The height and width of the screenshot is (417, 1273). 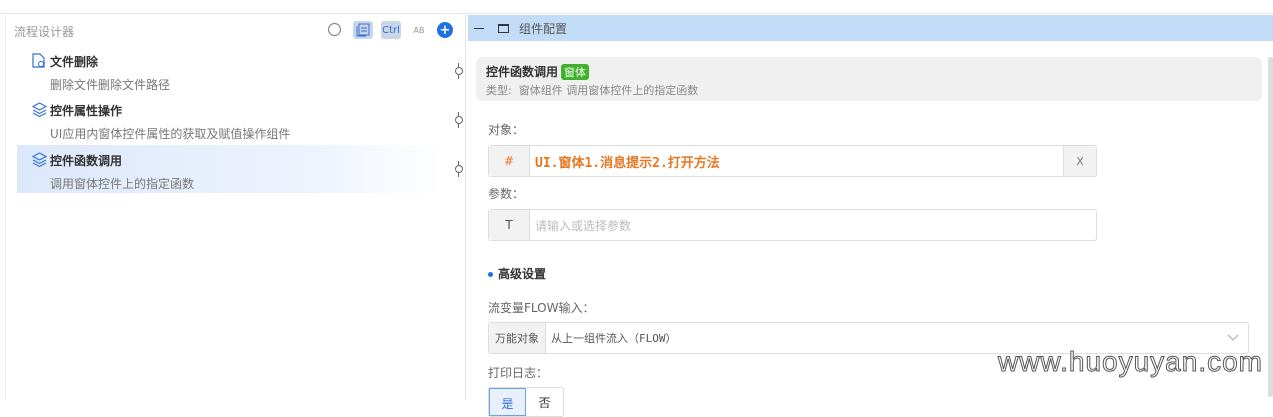 I want to click on log-yes-button: 是, so click(x=507, y=402).